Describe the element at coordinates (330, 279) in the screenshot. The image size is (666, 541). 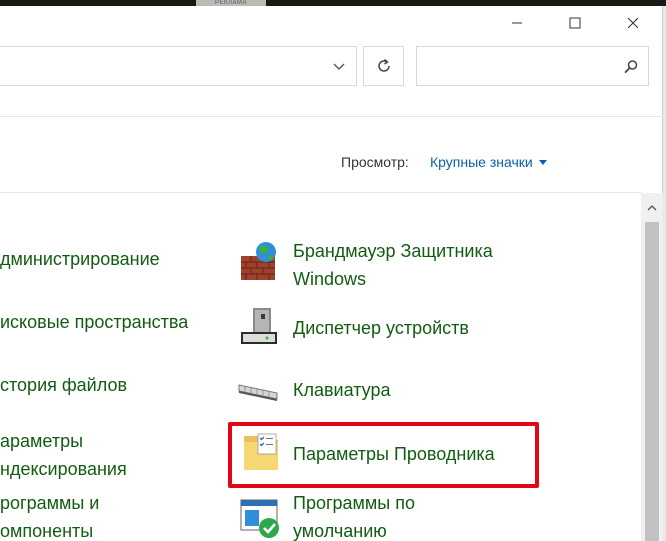
I see `item-label-line2: Windows` at that location.